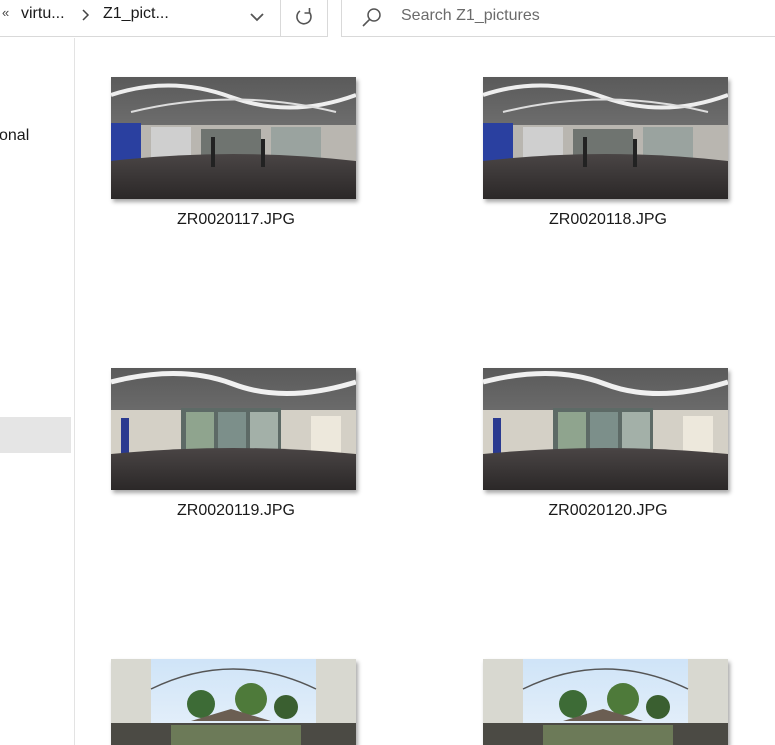 The width and height of the screenshot is (775, 745). I want to click on search-box: Search Z1_pictures, so click(558, 18).